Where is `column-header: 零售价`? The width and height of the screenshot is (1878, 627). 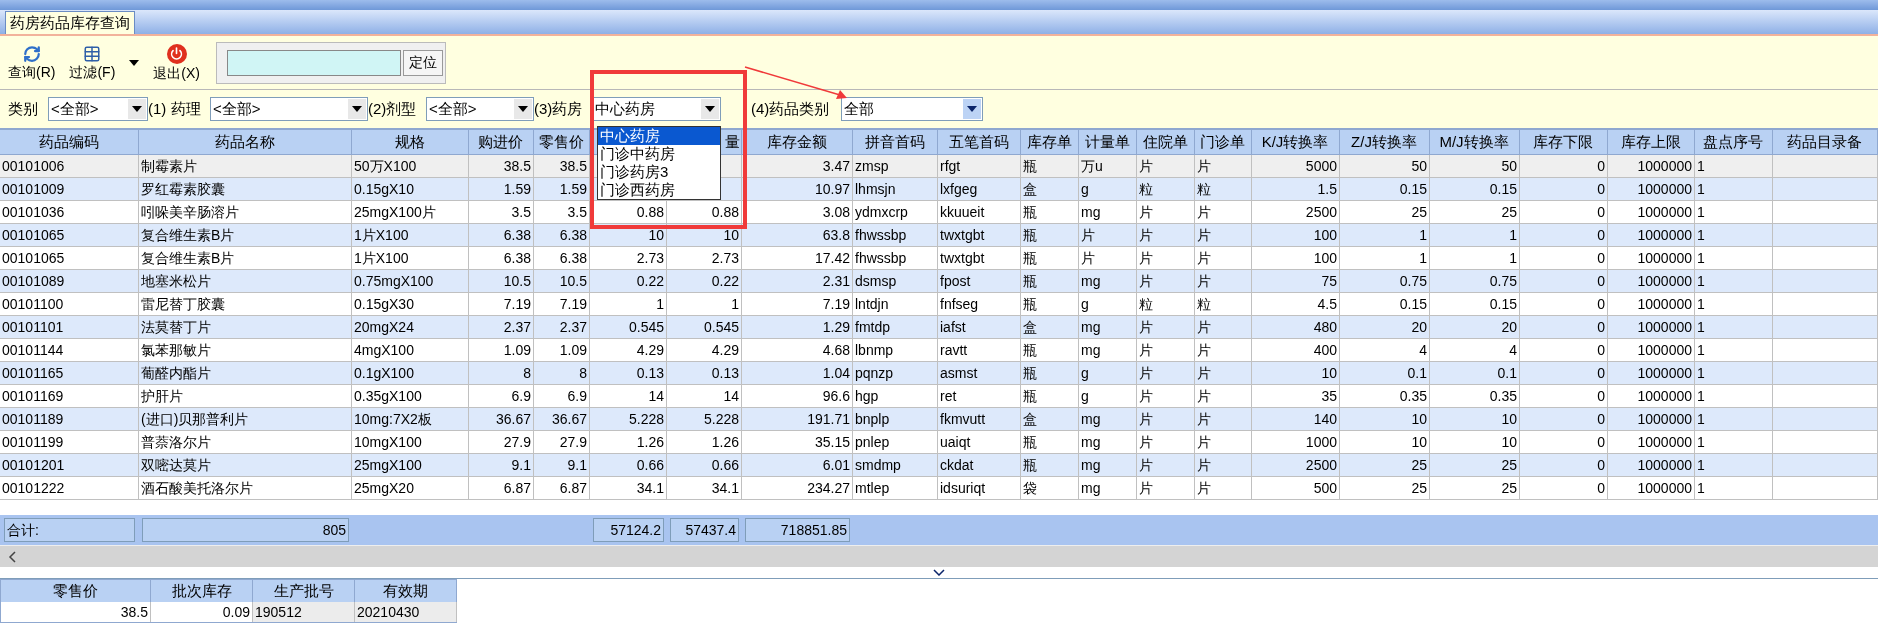 column-header: 零售价 is located at coordinates (561, 142).